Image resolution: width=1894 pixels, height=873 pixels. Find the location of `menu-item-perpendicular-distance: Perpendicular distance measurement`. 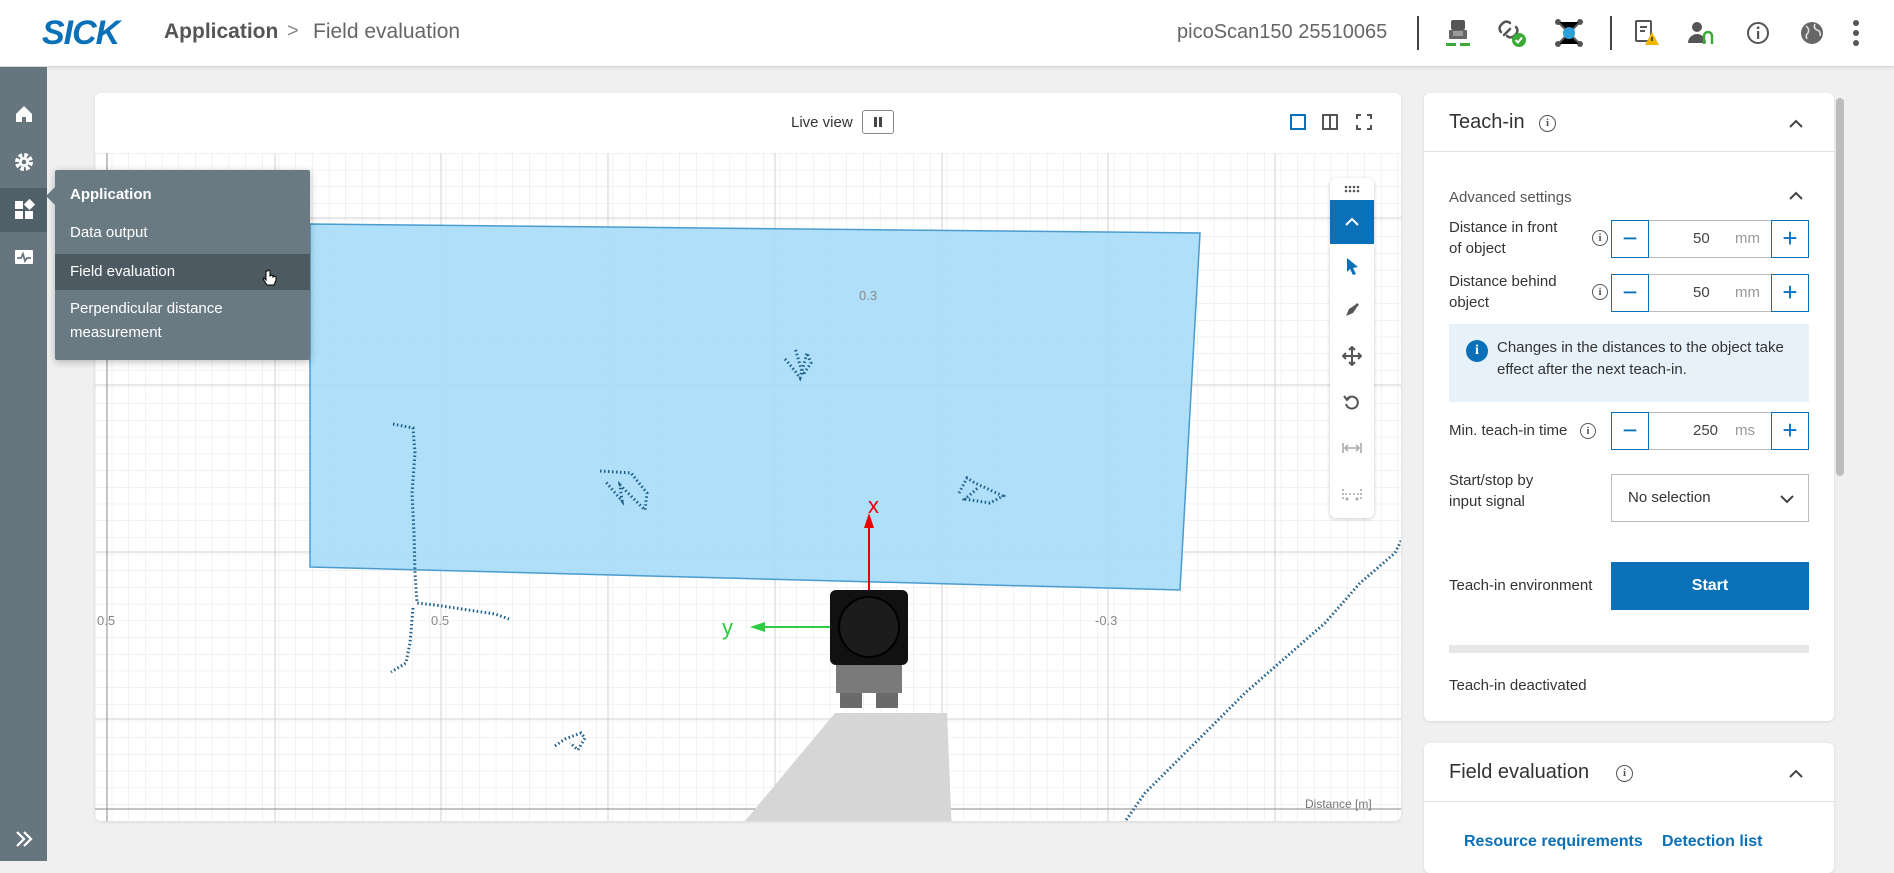

menu-item-perpendicular-distance: Perpendicular distance measurement is located at coordinates (155, 321).